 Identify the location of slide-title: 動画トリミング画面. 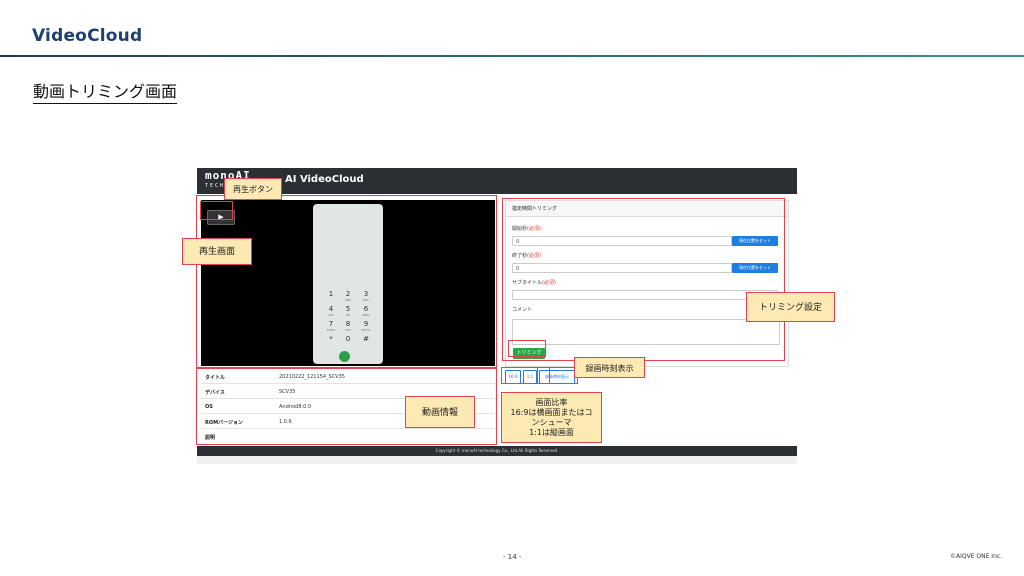
(105, 91).